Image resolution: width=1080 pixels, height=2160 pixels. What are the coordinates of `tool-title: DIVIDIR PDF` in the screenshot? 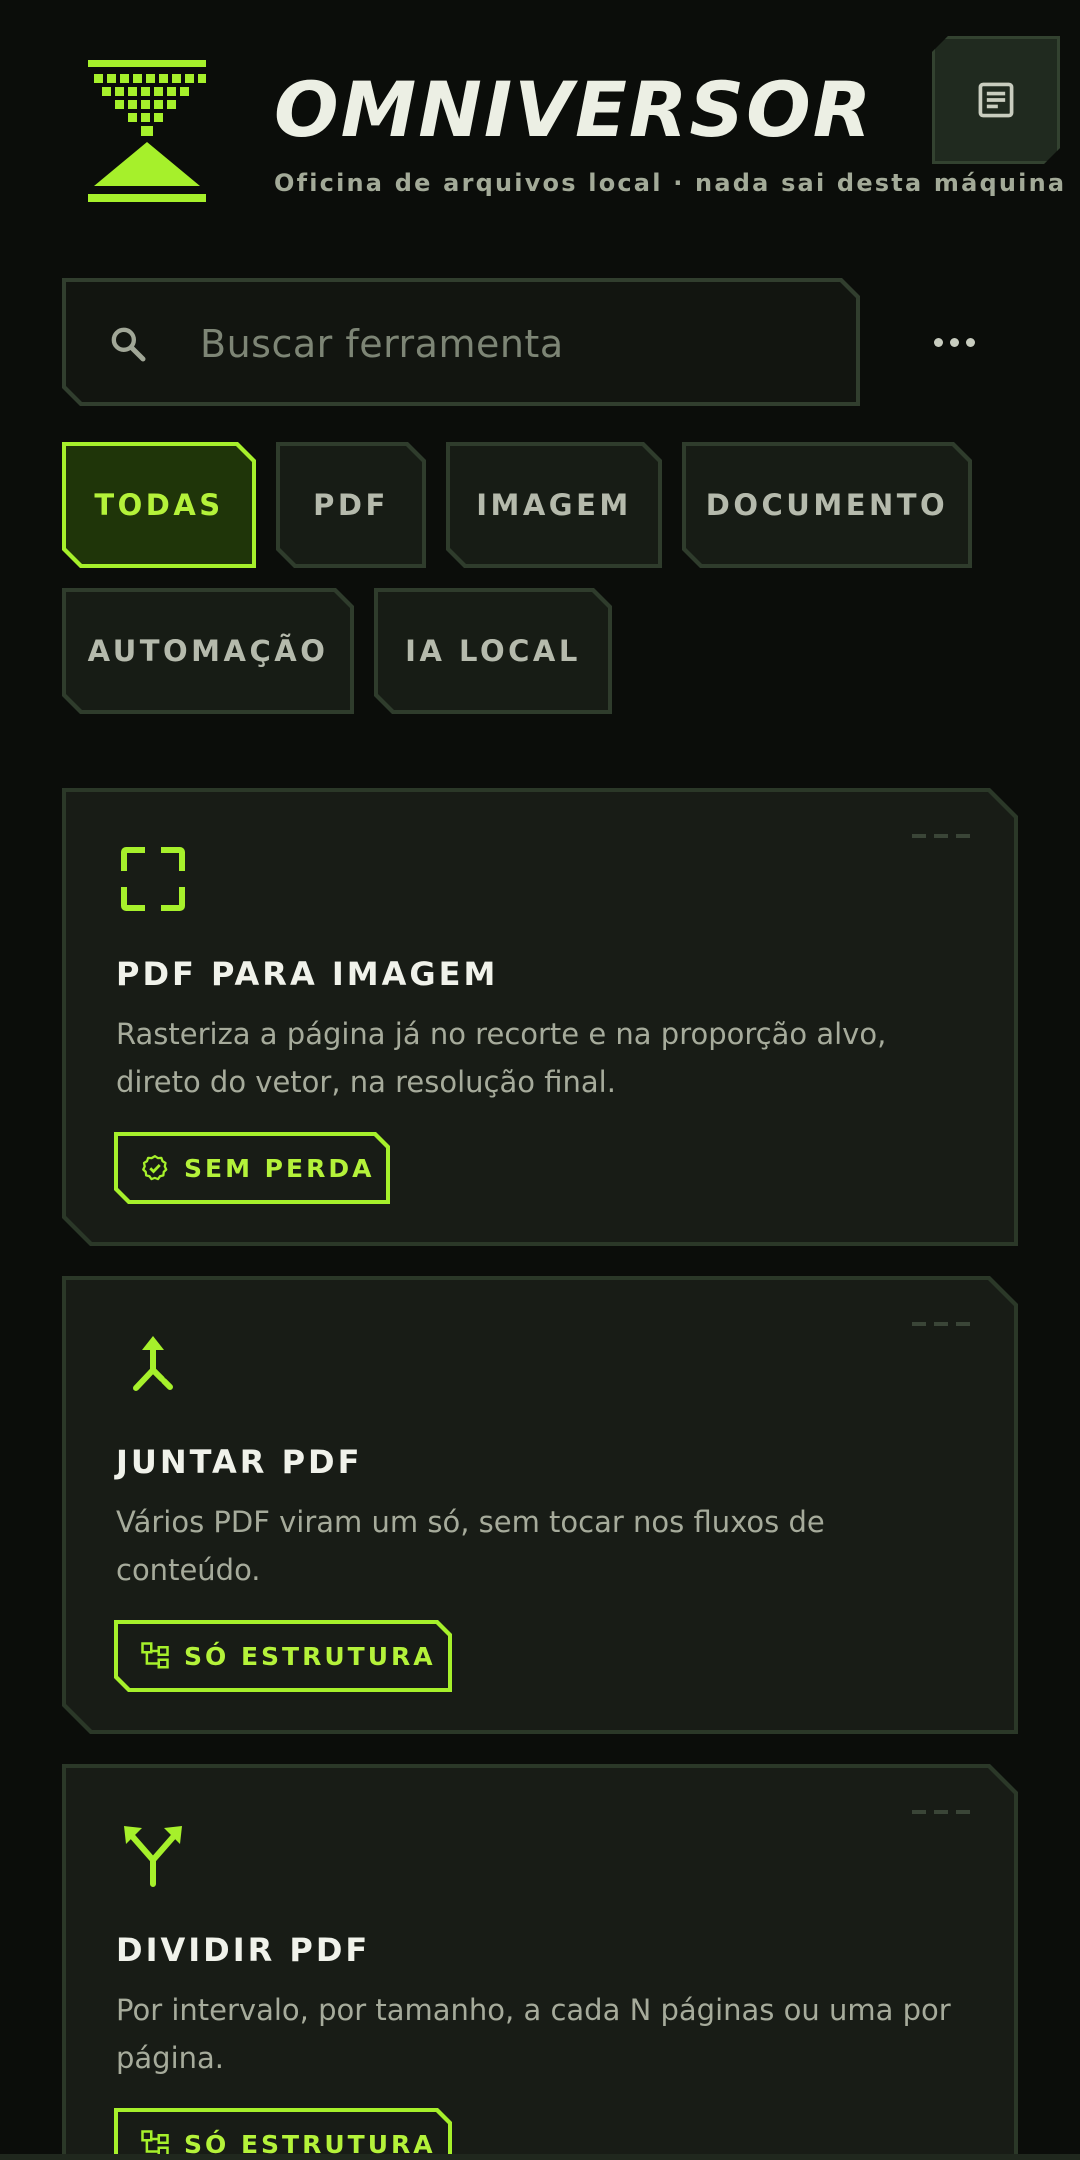 It's located at (243, 1950).